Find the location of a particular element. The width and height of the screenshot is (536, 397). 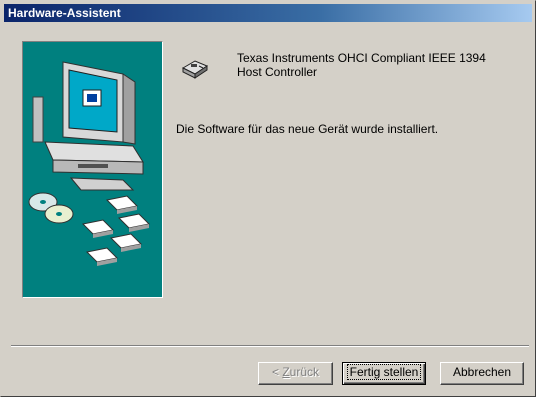

back-button-label: urück is located at coordinates (304, 372).